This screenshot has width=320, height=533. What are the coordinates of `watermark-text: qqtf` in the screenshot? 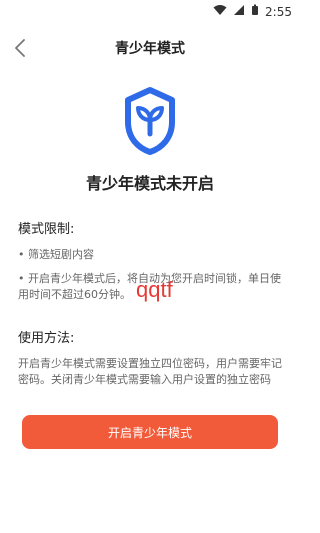 It's located at (154, 289).